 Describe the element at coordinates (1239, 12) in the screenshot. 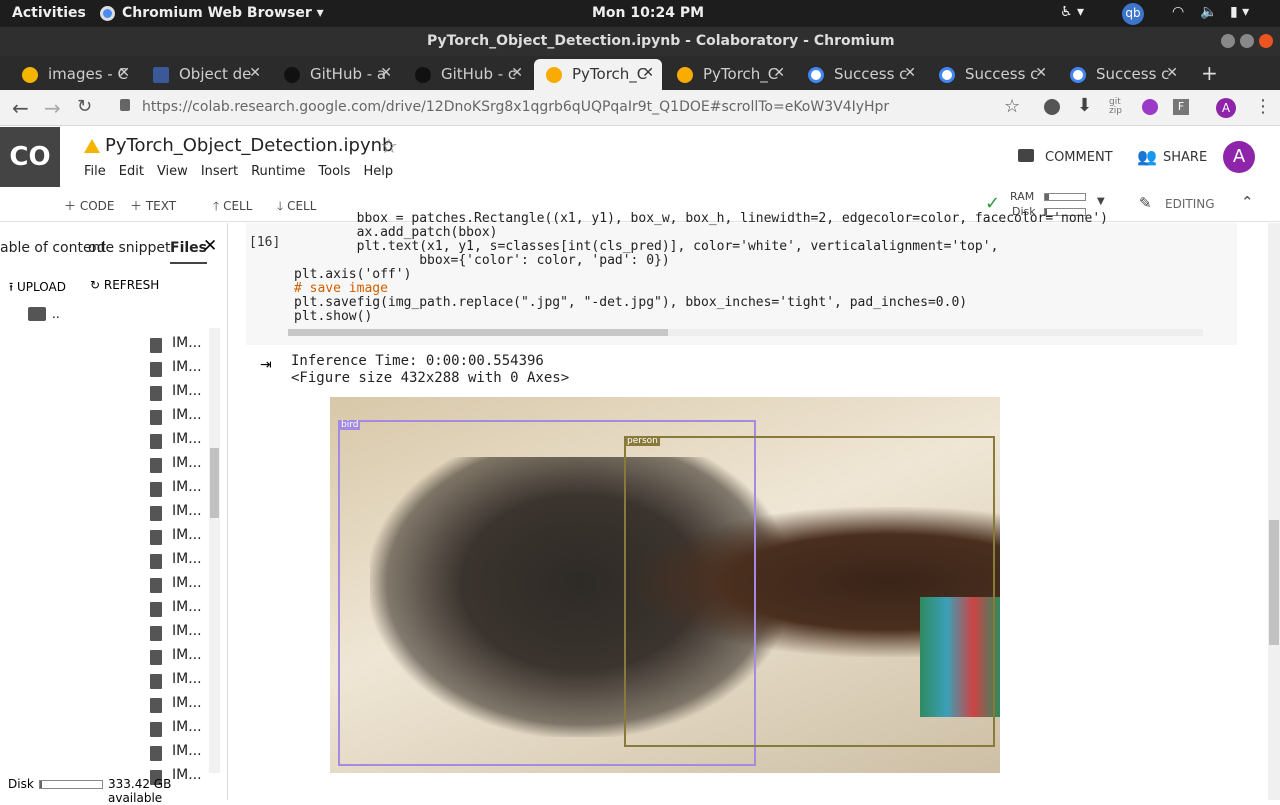

I see `battery-icon: ▮ ▾` at that location.